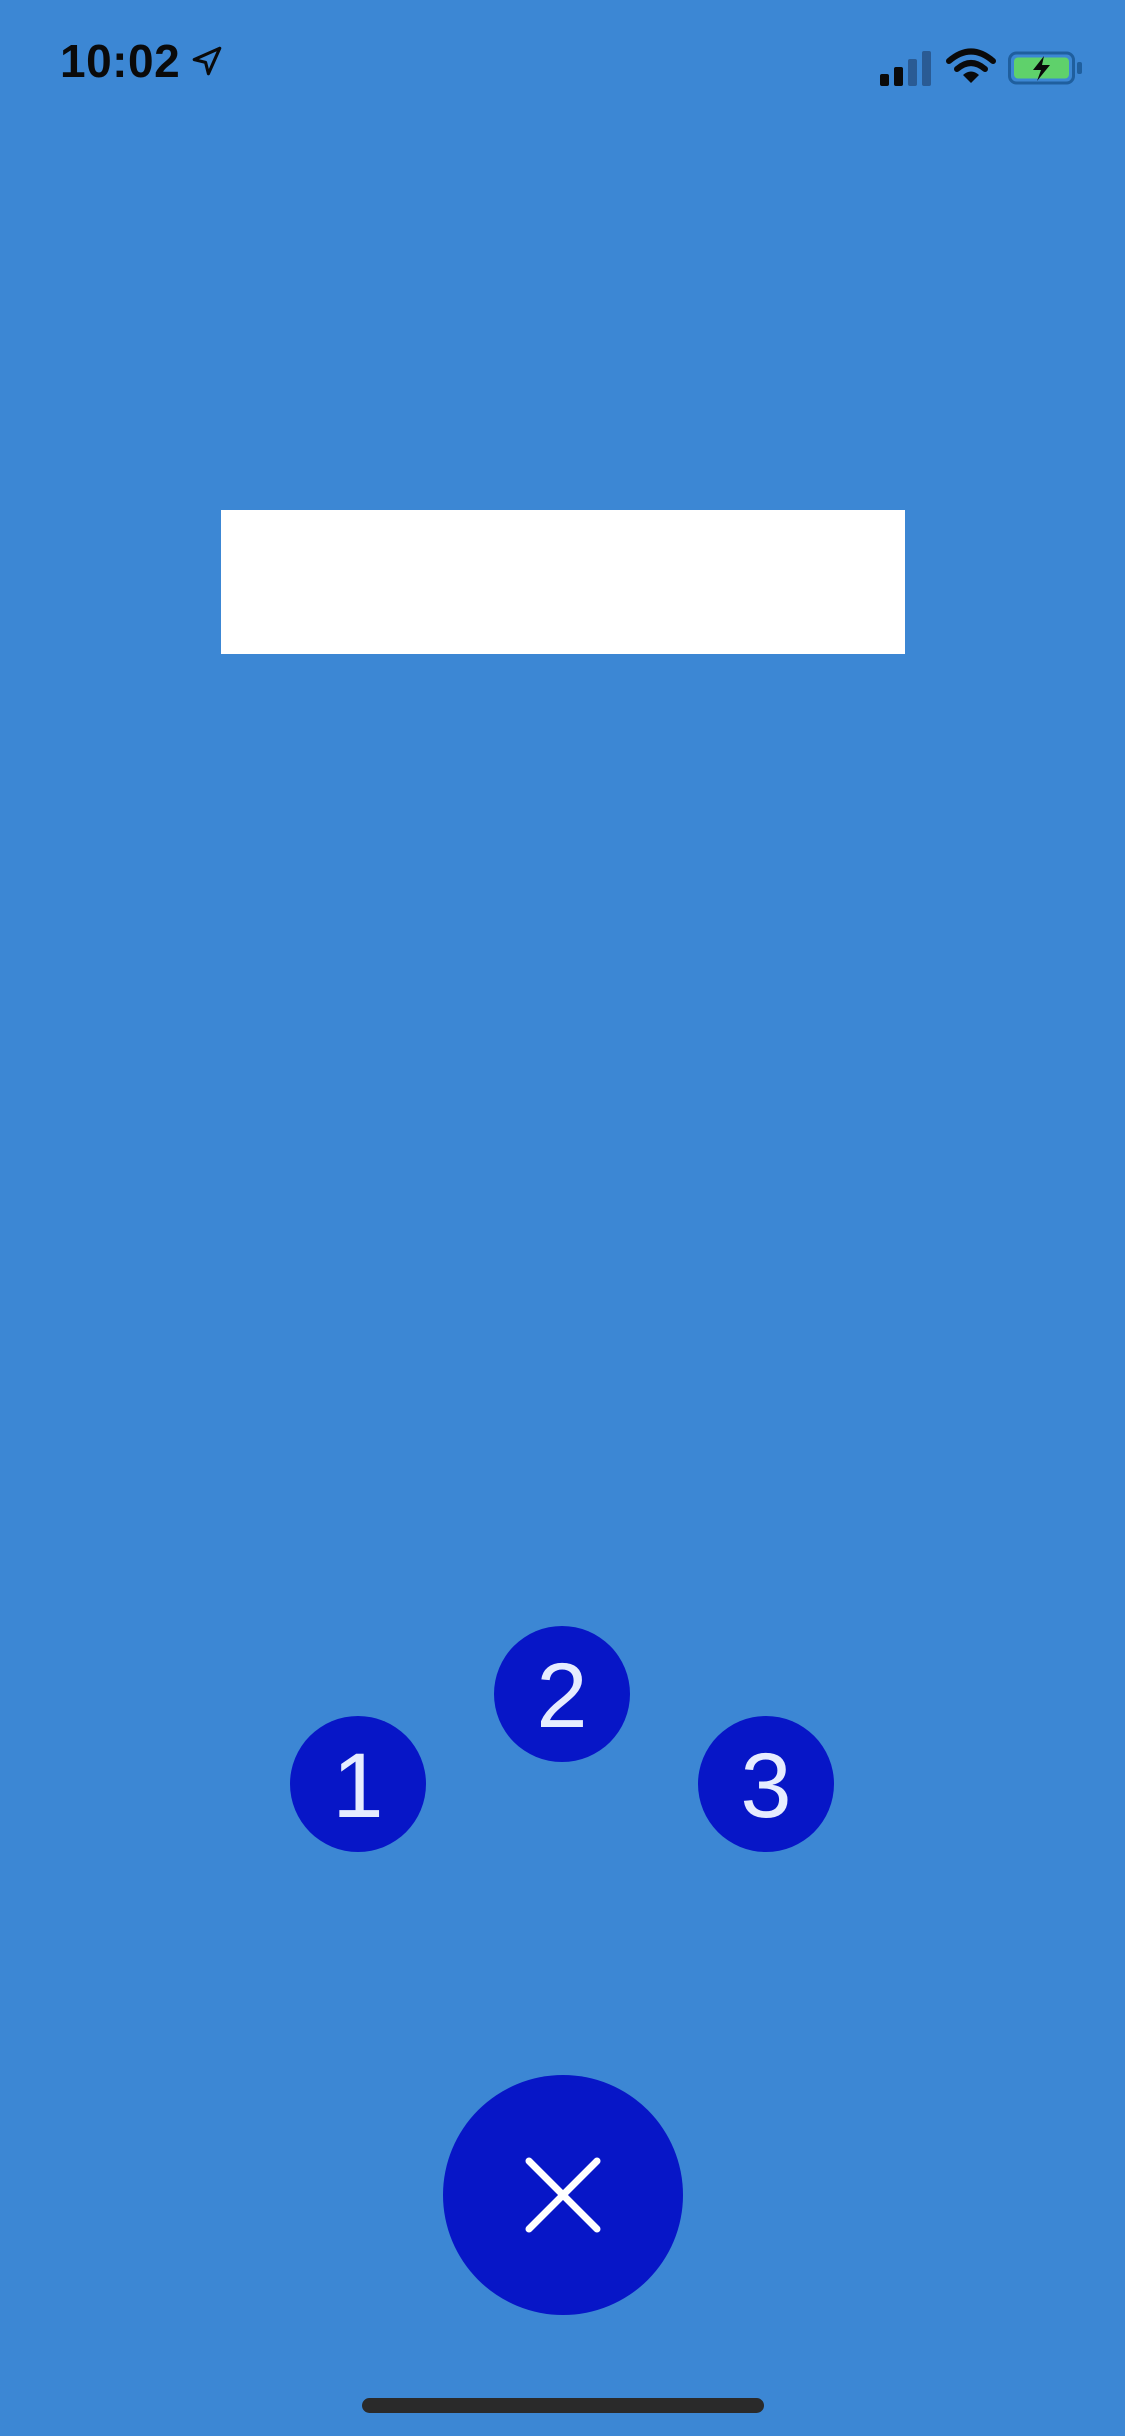  Describe the element at coordinates (1045, 68) in the screenshot. I see `battery-charging-icon` at that location.